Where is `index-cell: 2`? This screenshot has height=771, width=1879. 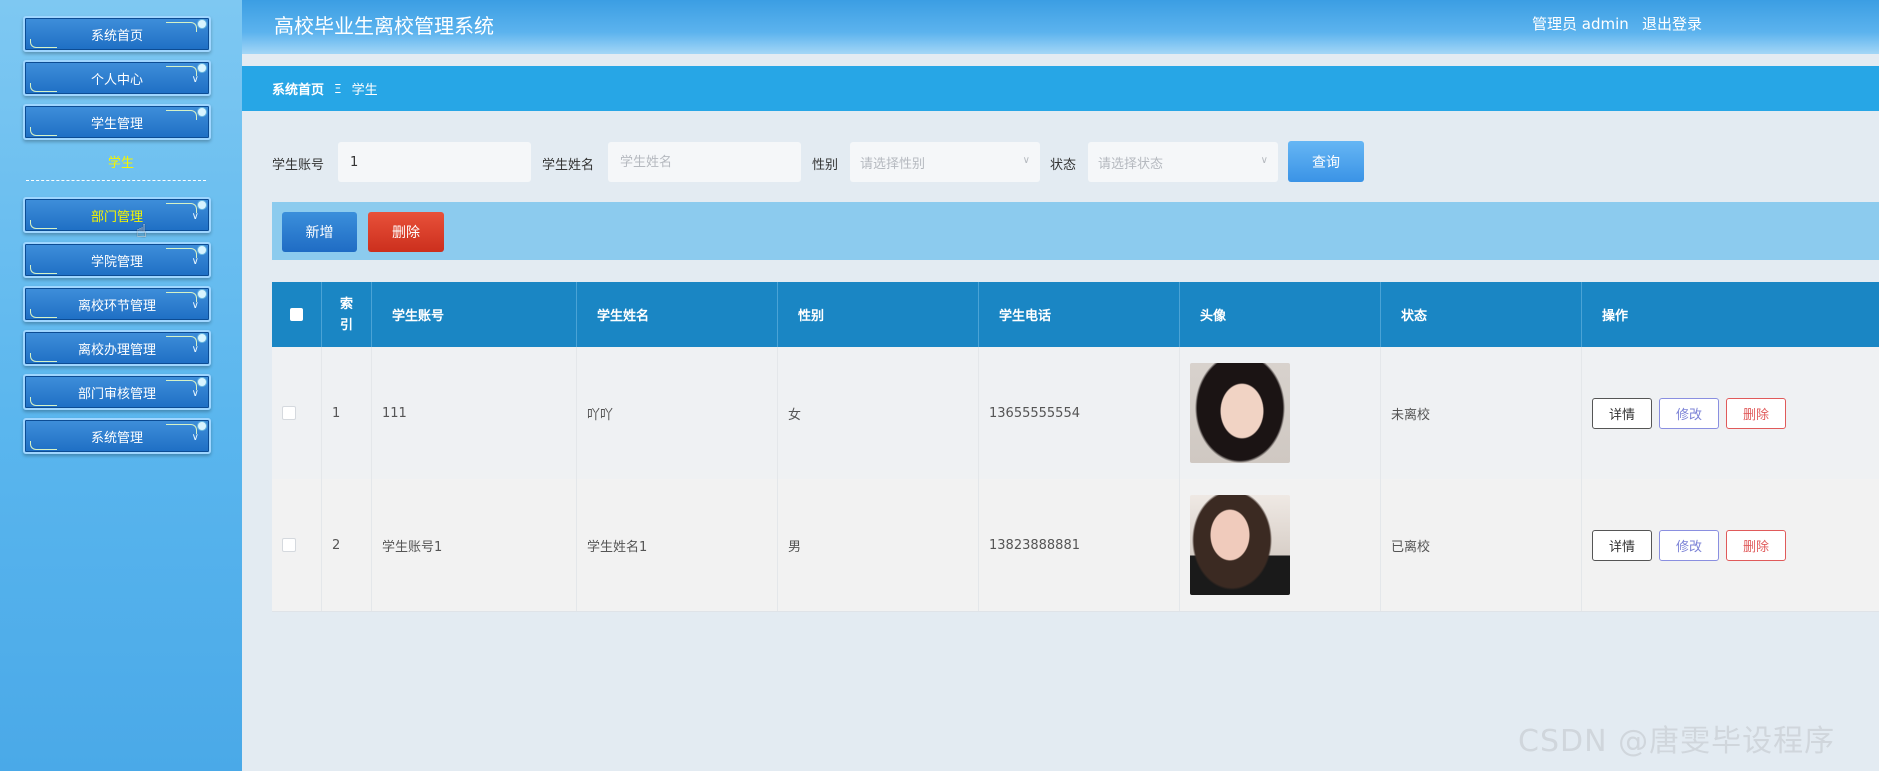 index-cell: 2 is located at coordinates (347, 545).